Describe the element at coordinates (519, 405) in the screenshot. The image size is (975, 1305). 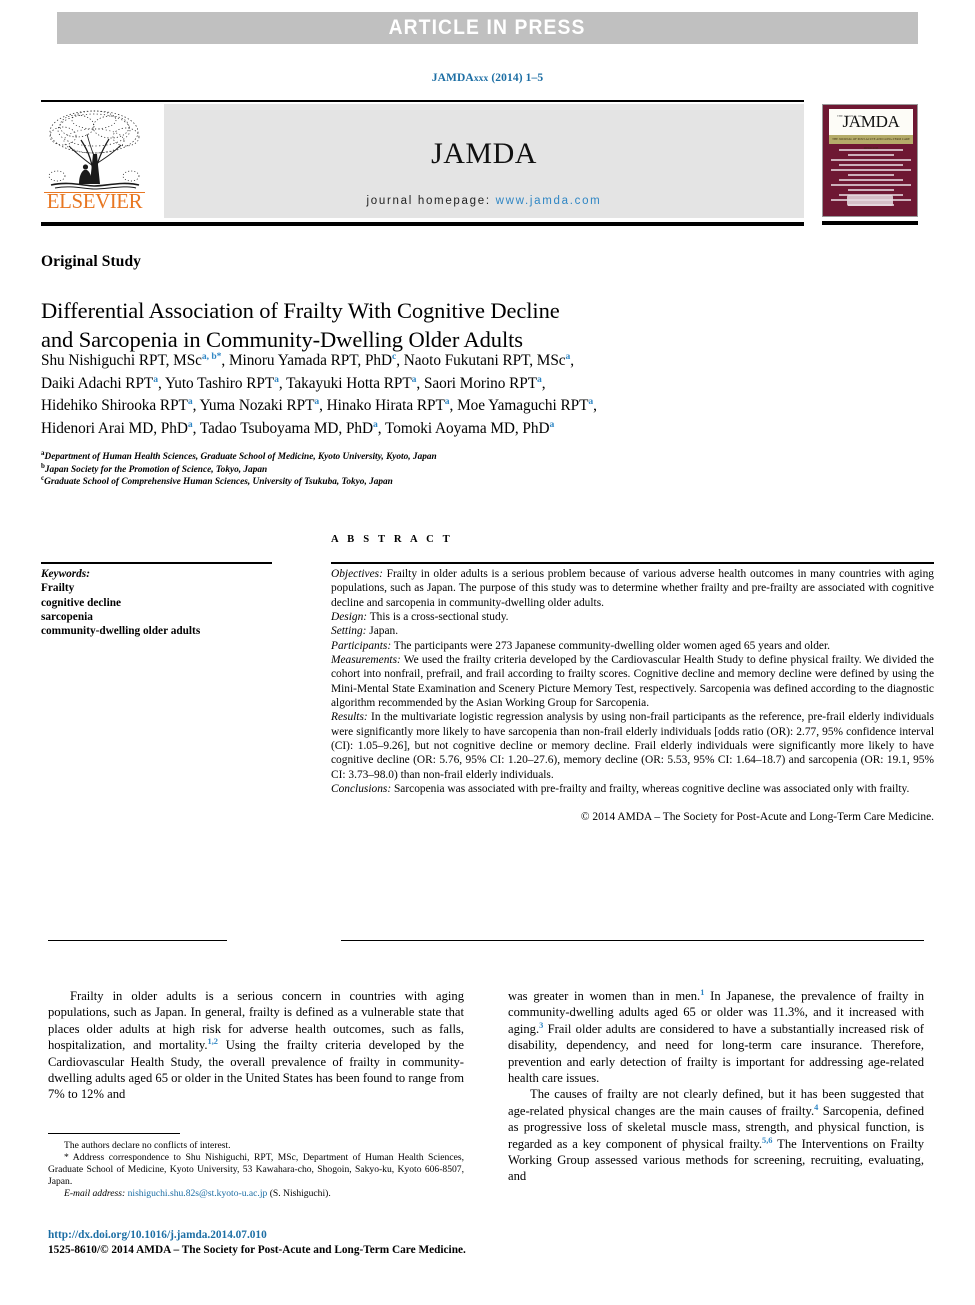
I see `author-name: , Moe Yamaguchi RPT` at that location.